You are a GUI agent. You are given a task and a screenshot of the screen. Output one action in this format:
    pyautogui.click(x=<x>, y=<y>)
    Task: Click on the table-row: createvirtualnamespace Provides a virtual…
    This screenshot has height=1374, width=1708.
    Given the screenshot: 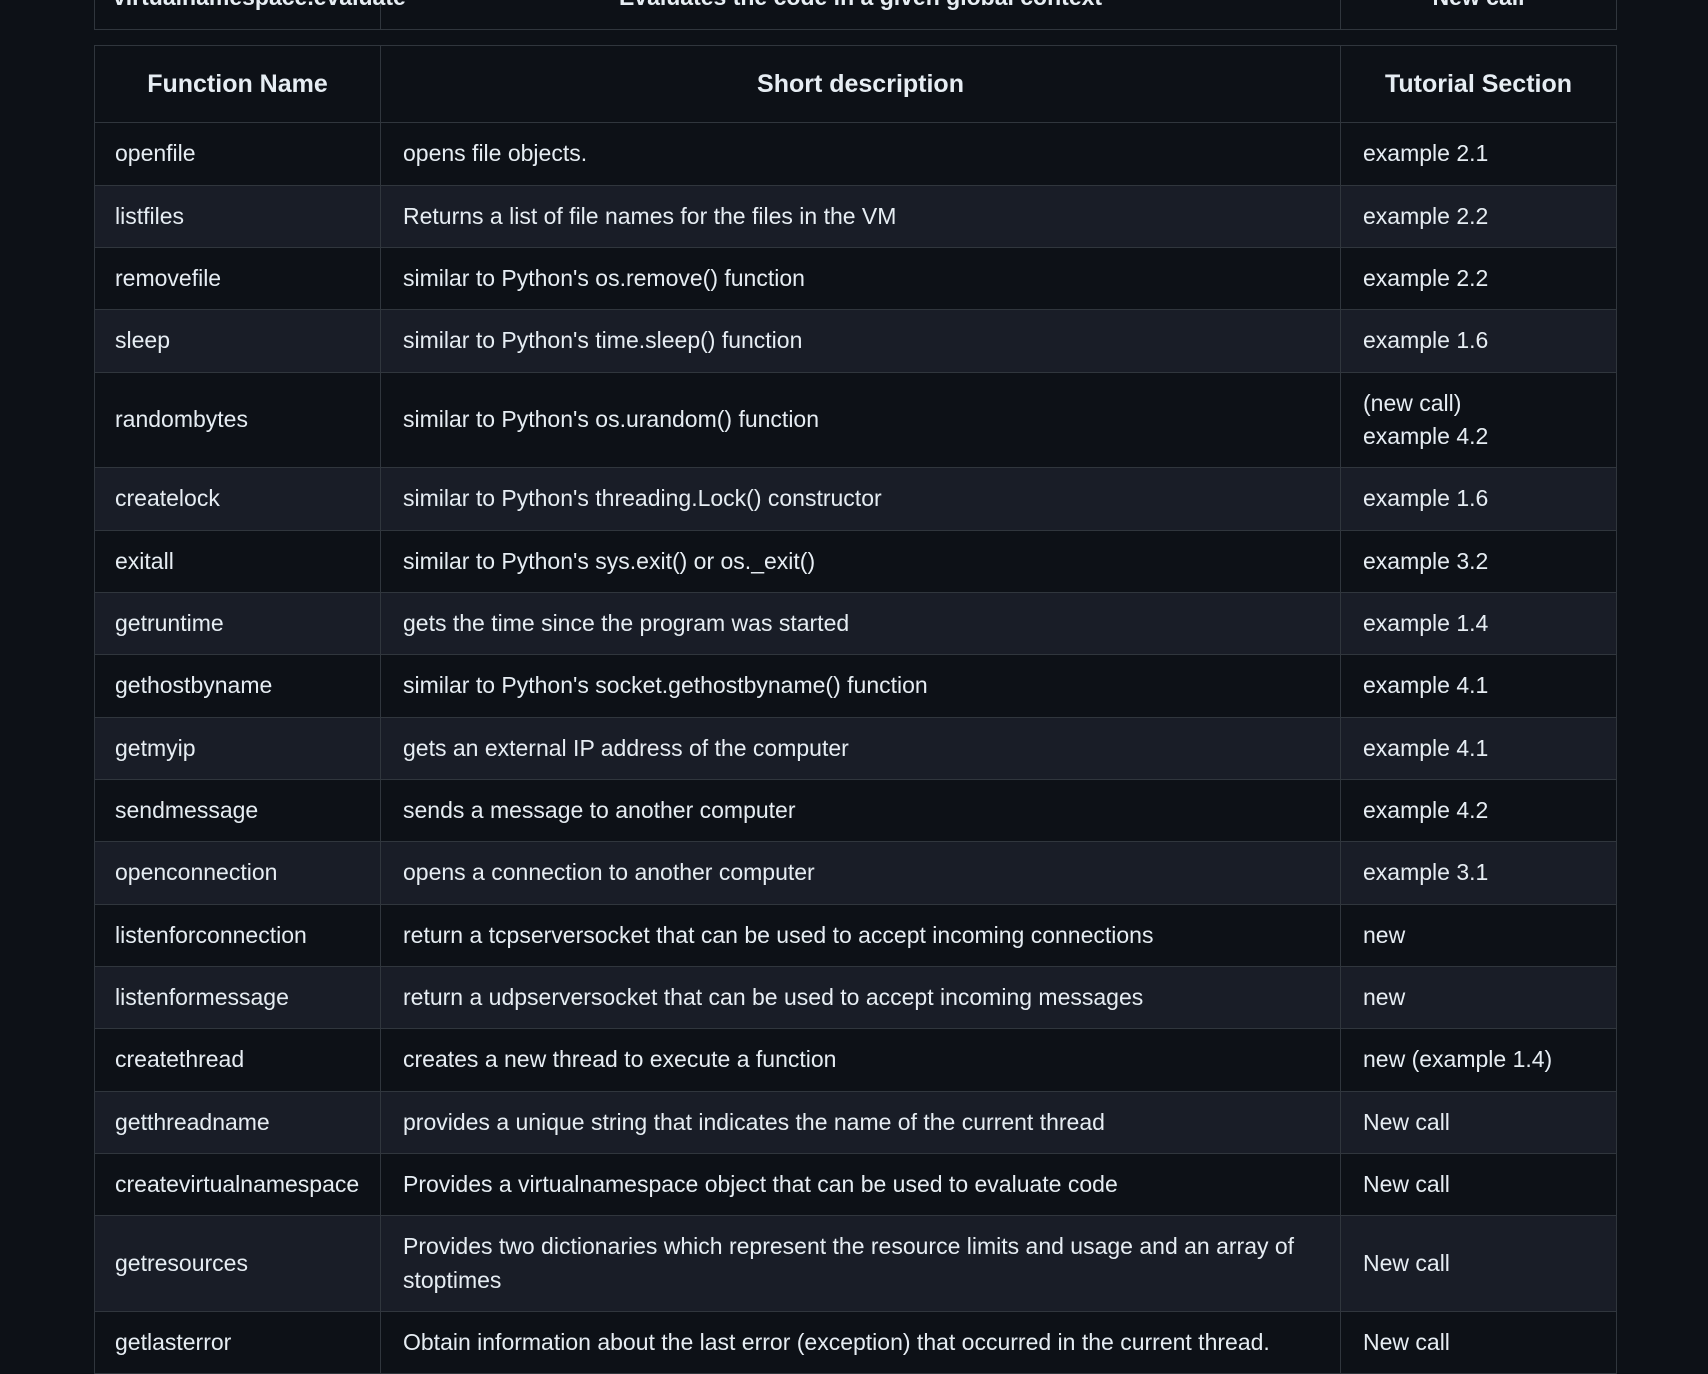 What is the action you would take?
    pyautogui.click(x=855, y=1185)
    